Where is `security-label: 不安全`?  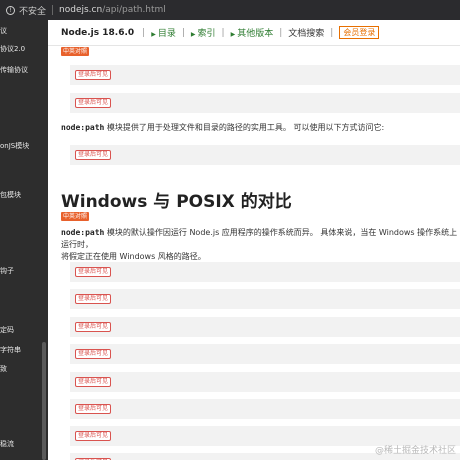
security-label: 不安全 is located at coordinates (32, 10).